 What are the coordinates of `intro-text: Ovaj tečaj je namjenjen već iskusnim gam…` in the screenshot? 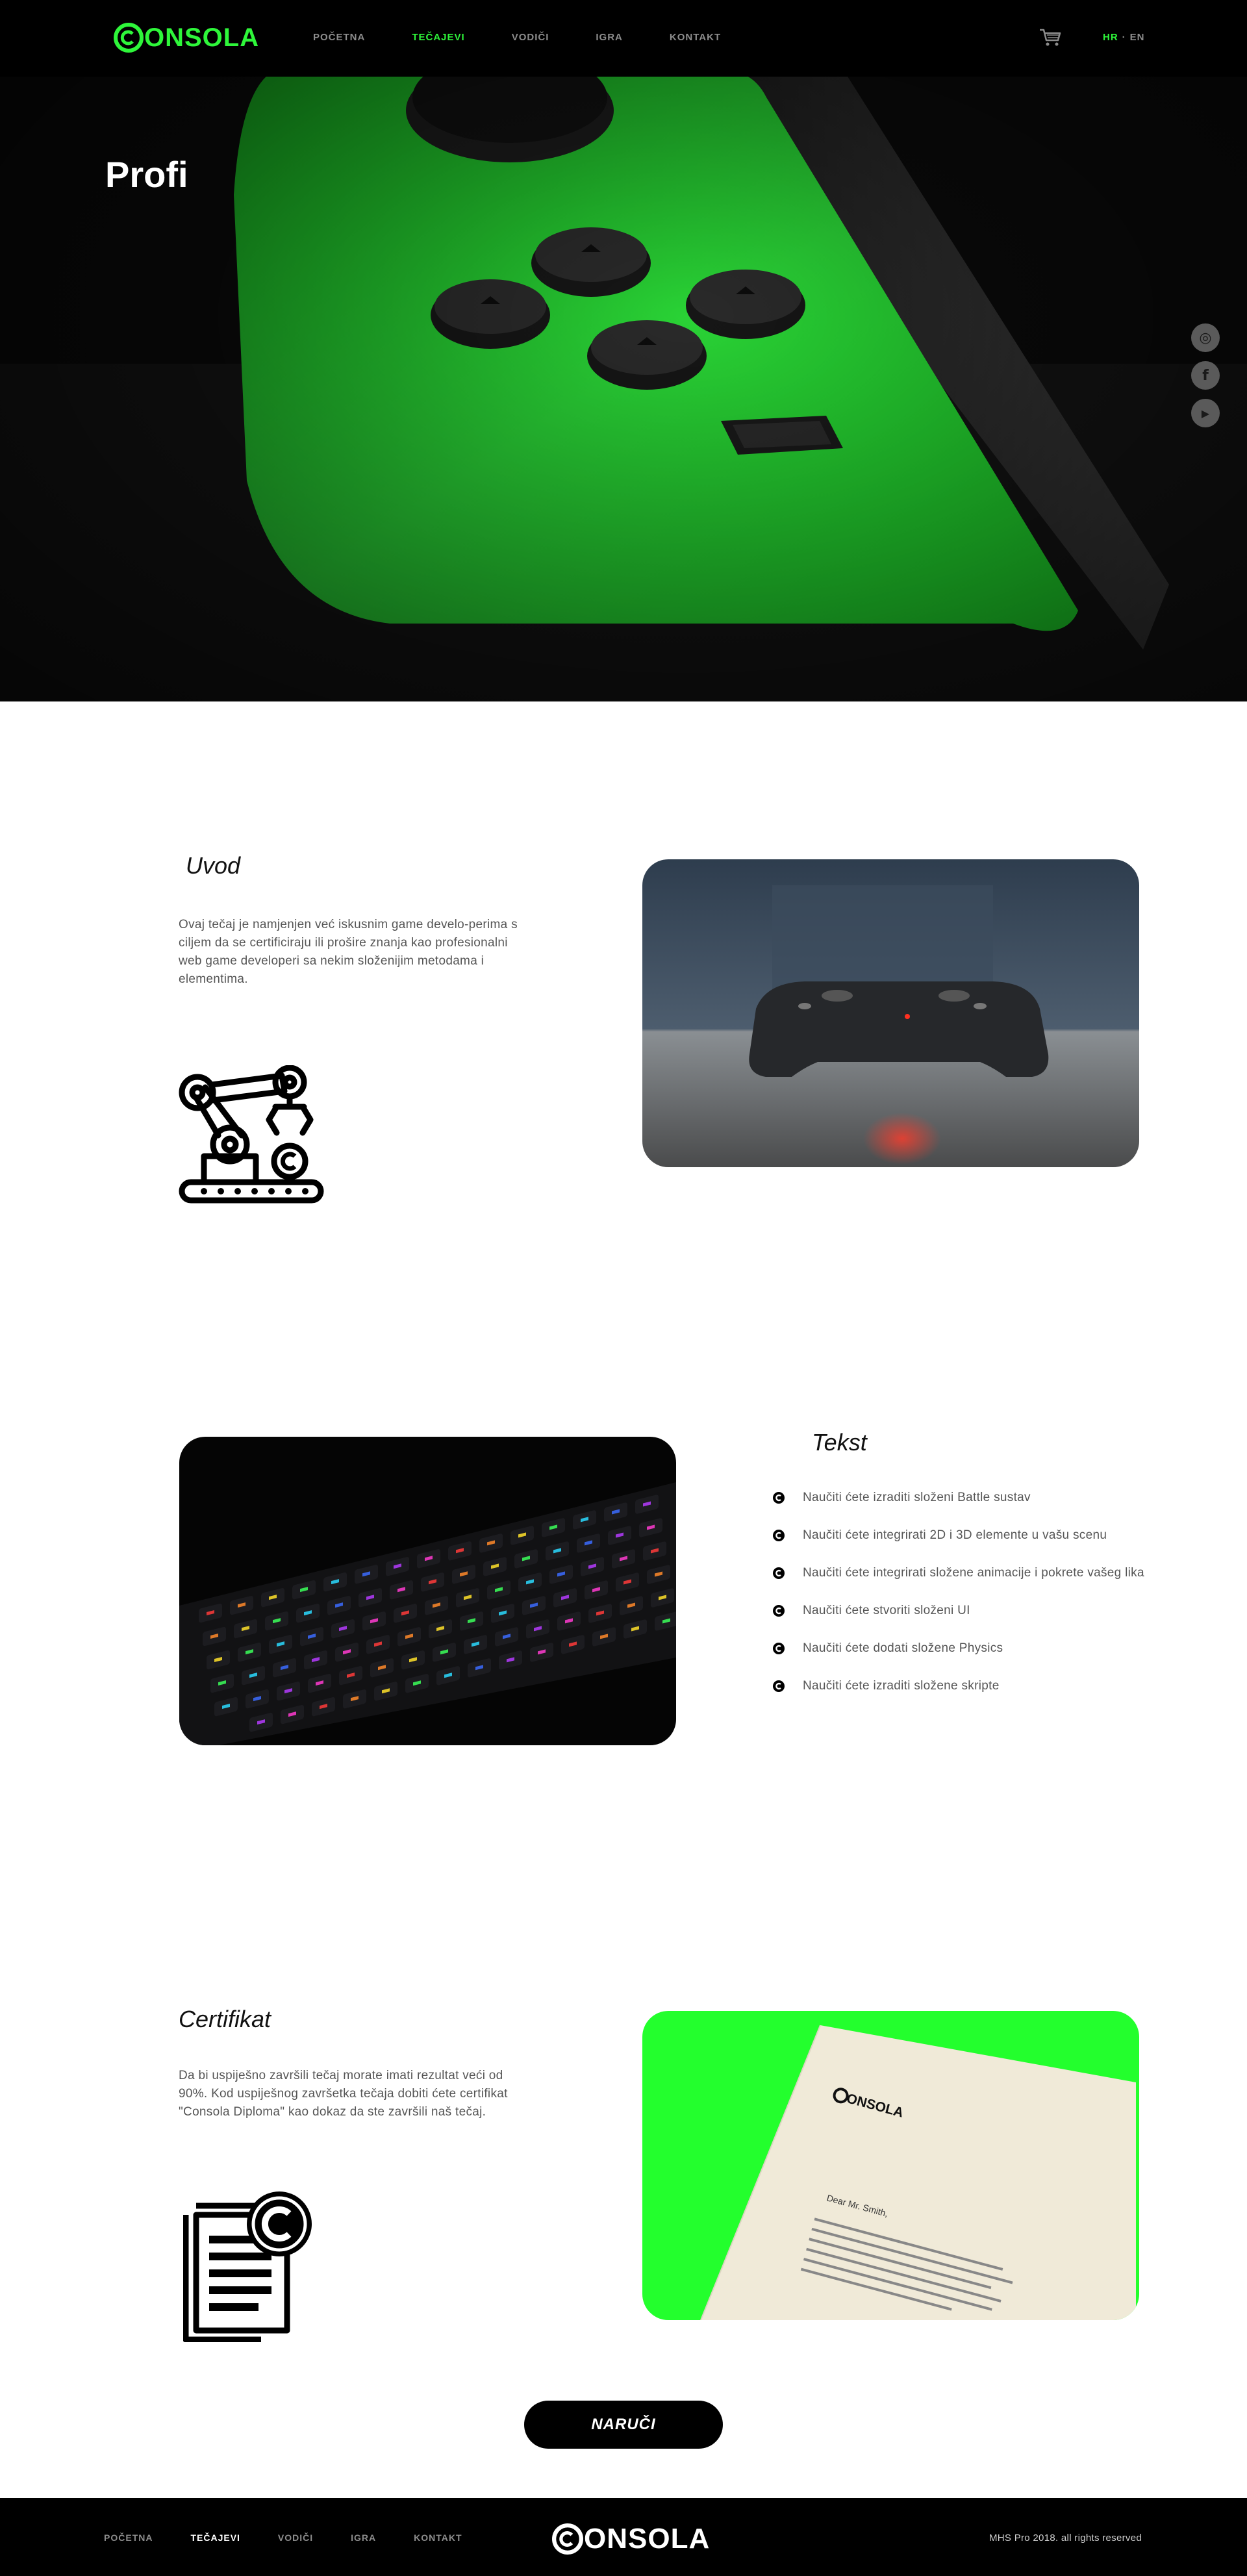 It's located at (348, 952).